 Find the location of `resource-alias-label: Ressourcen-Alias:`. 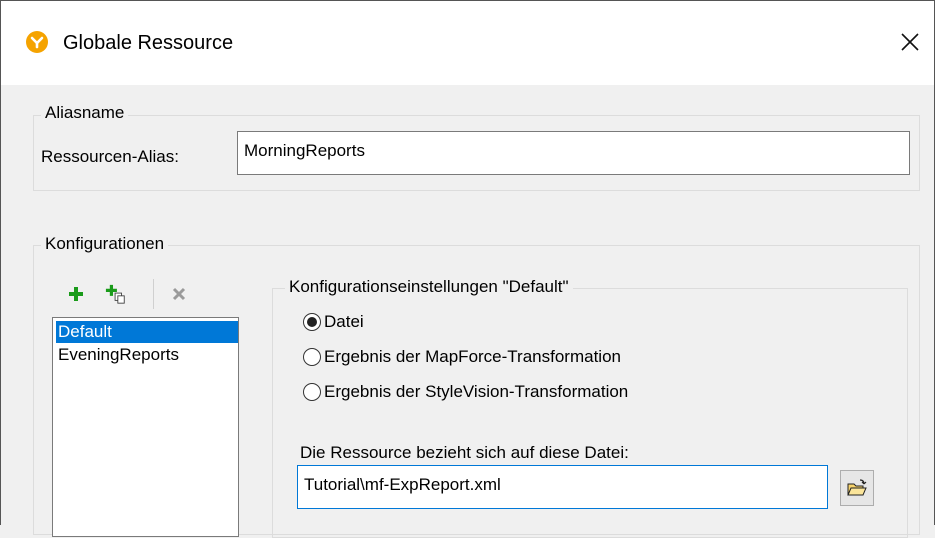

resource-alias-label: Ressourcen-Alias: is located at coordinates (110, 156).